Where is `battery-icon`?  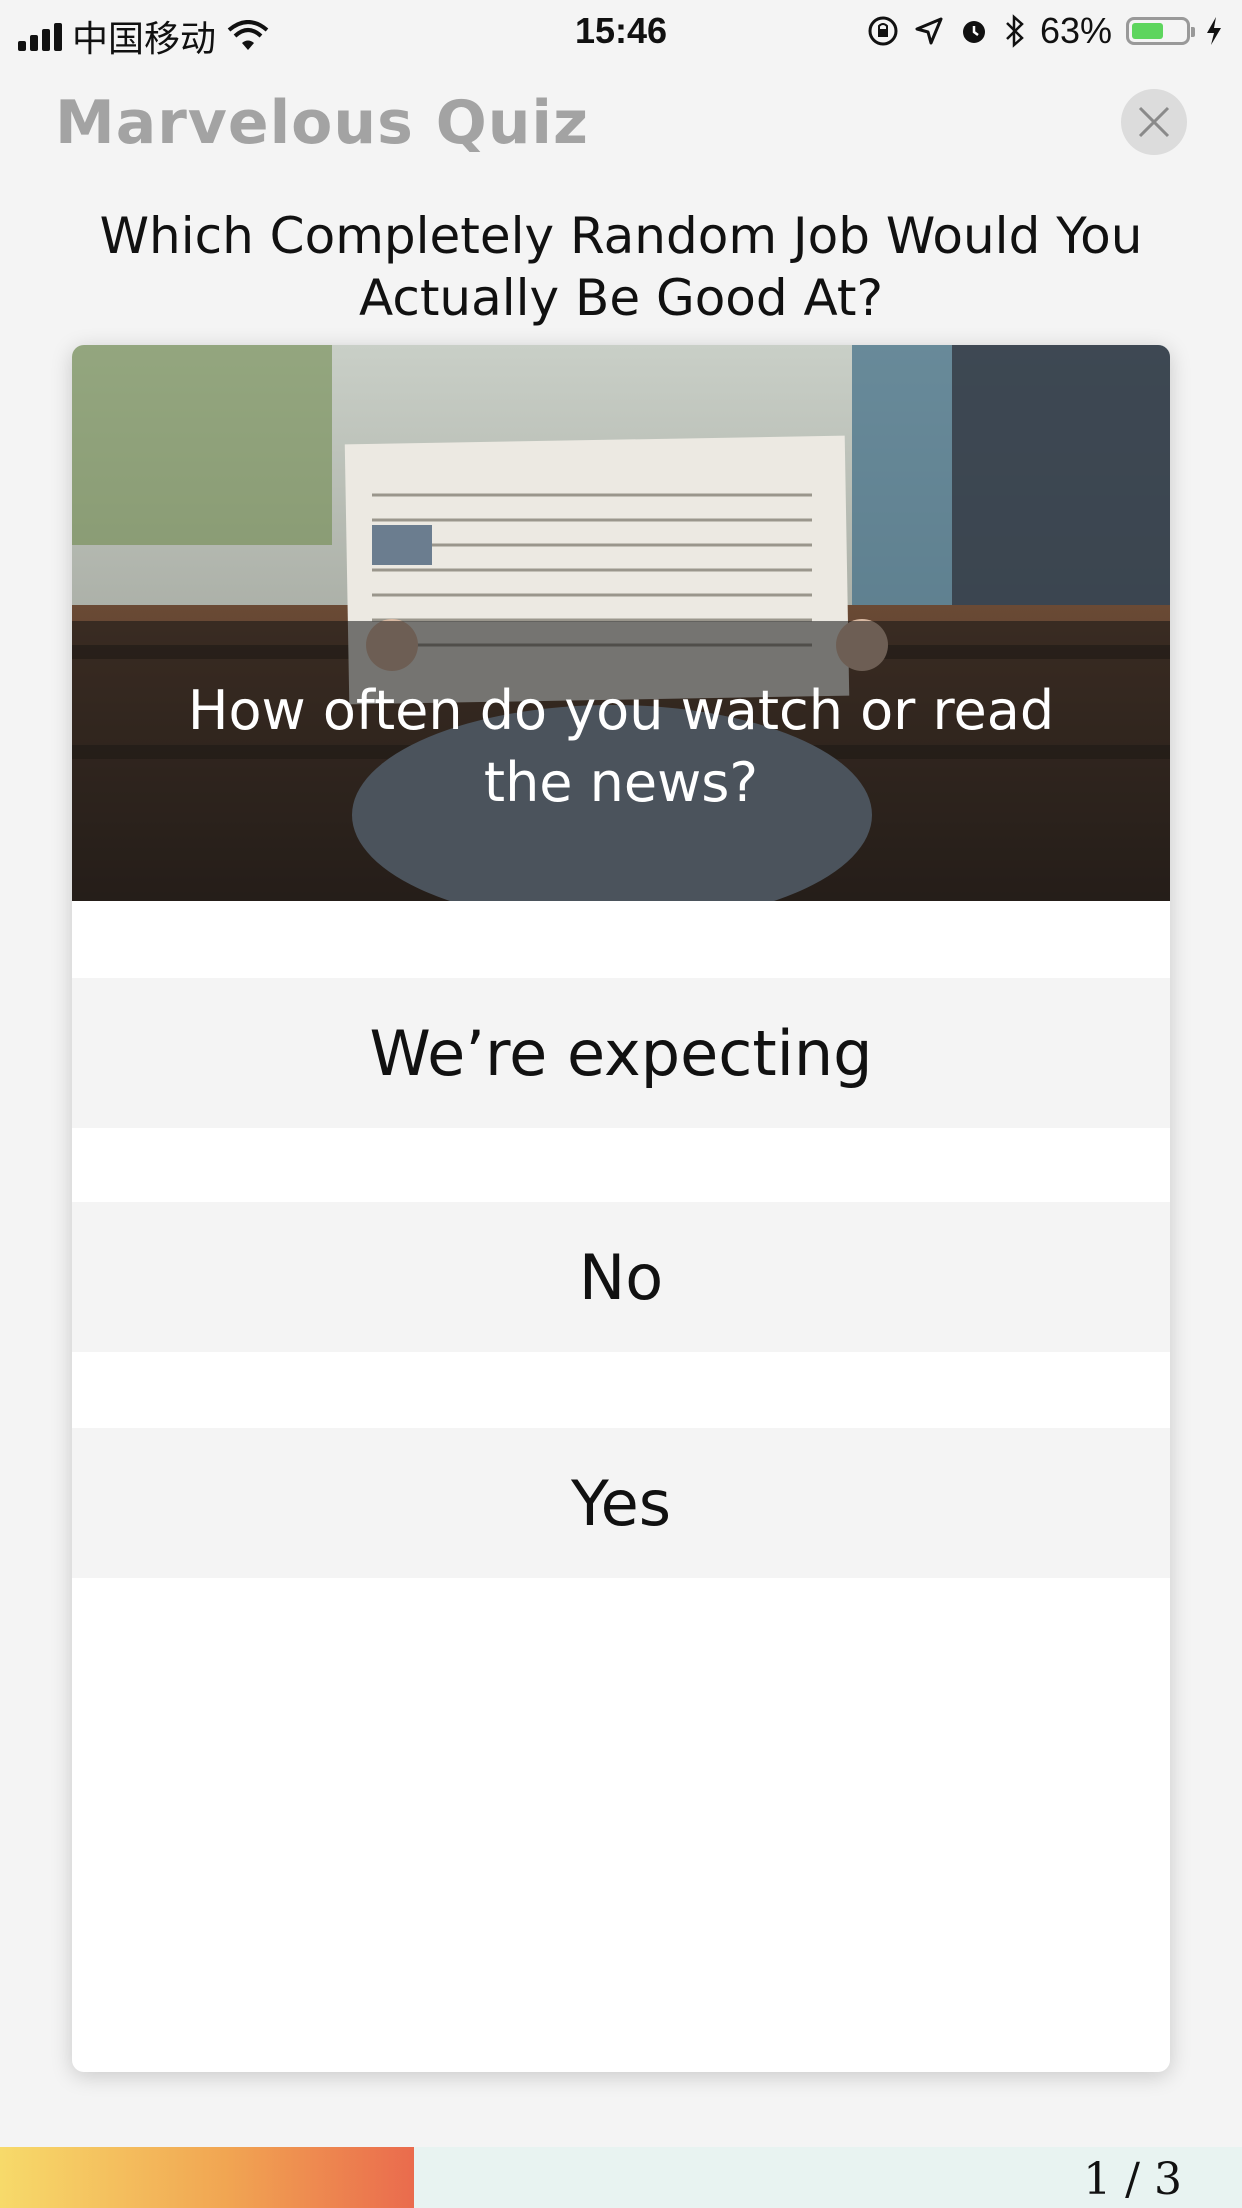 battery-icon is located at coordinates (1160, 31).